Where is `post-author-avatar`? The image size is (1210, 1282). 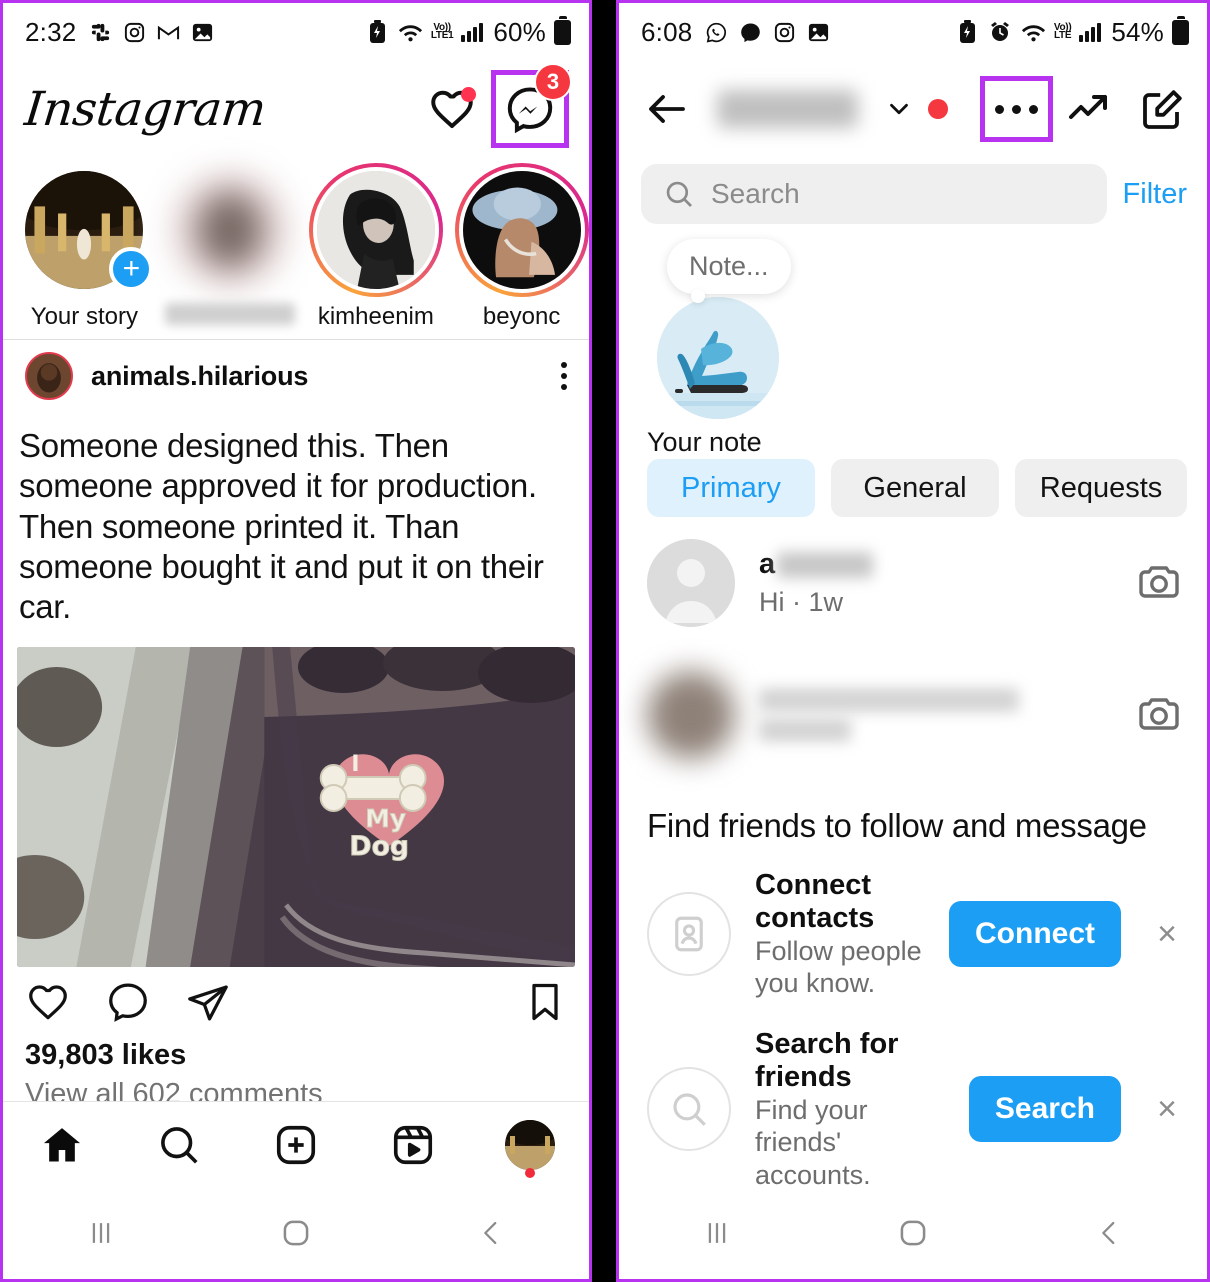 post-author-avatar is located at coordinates (49, 376).